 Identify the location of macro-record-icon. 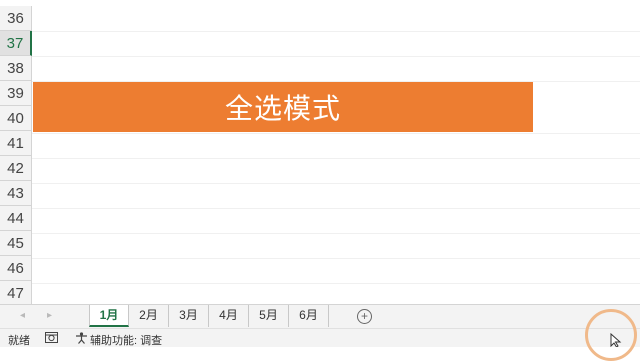
(51, 337).